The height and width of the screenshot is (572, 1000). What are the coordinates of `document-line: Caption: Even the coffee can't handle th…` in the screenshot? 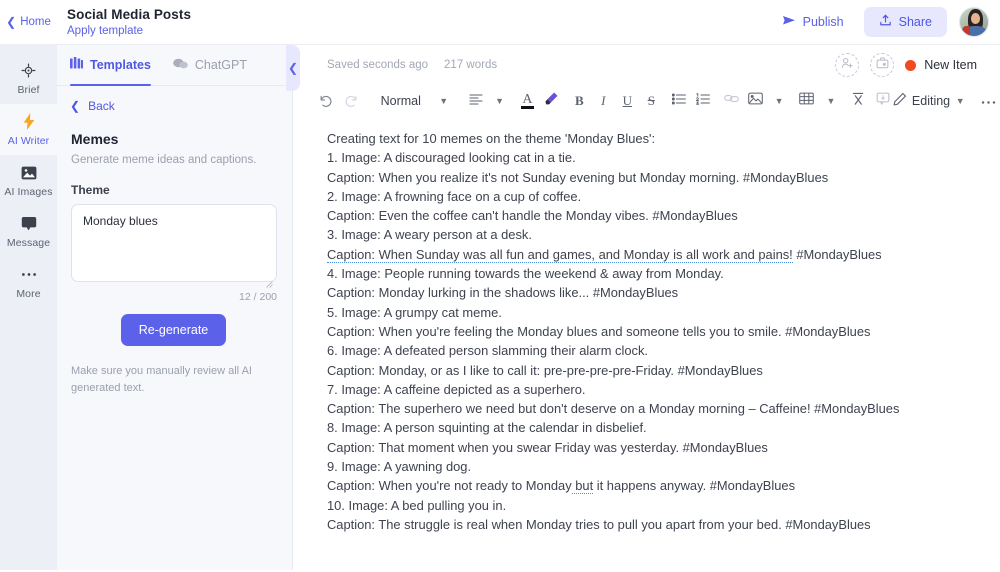 It's located at (648, 215).